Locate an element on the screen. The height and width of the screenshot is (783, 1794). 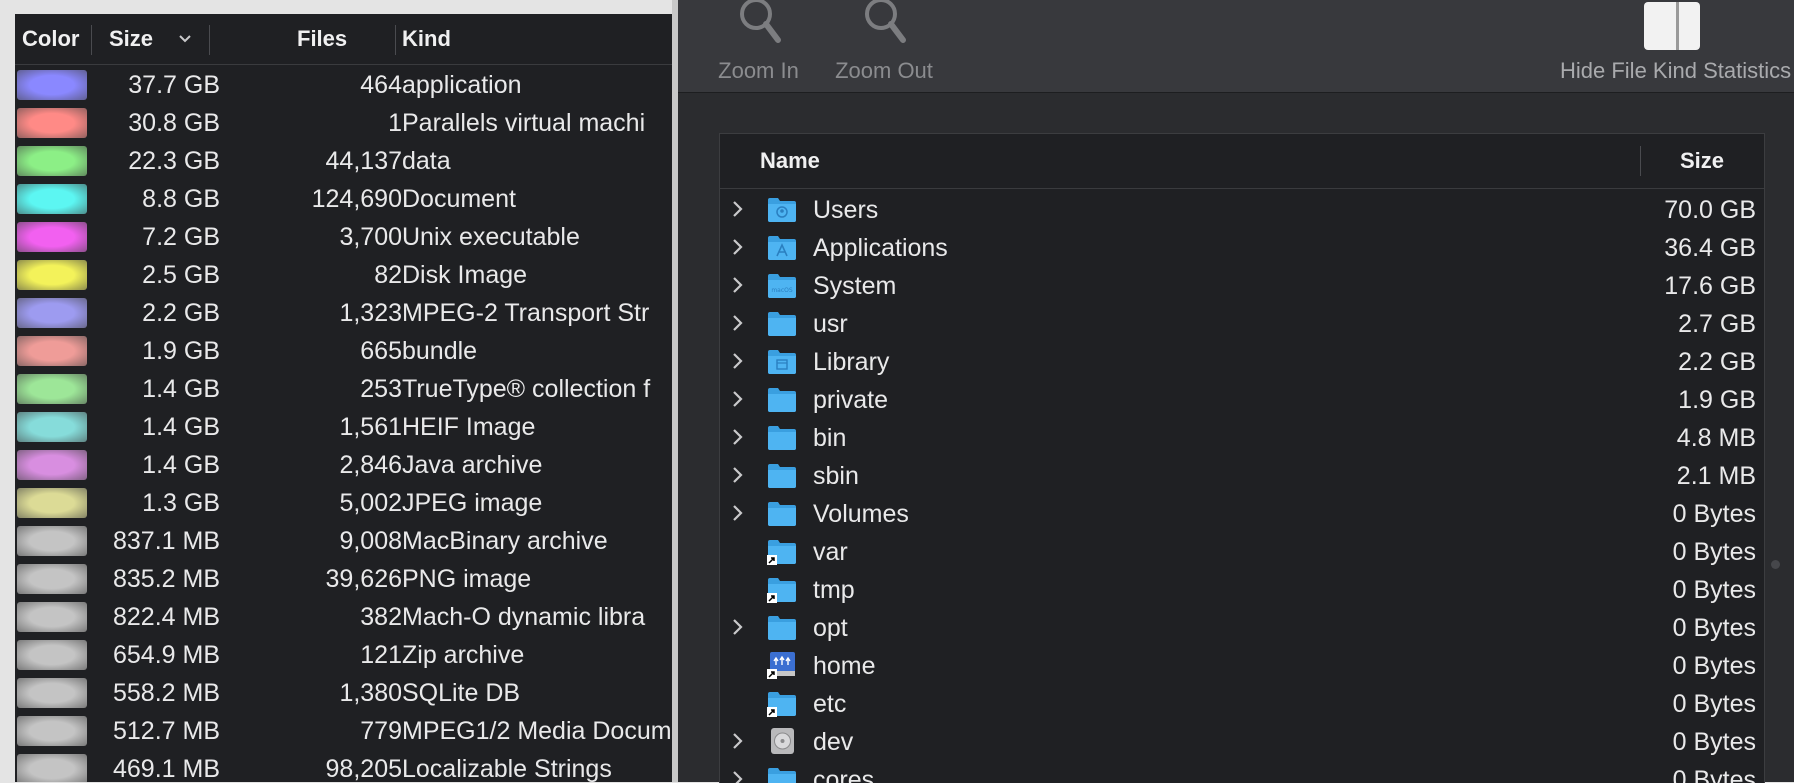
name-column-header: Name is located at coordinates (790, 161).